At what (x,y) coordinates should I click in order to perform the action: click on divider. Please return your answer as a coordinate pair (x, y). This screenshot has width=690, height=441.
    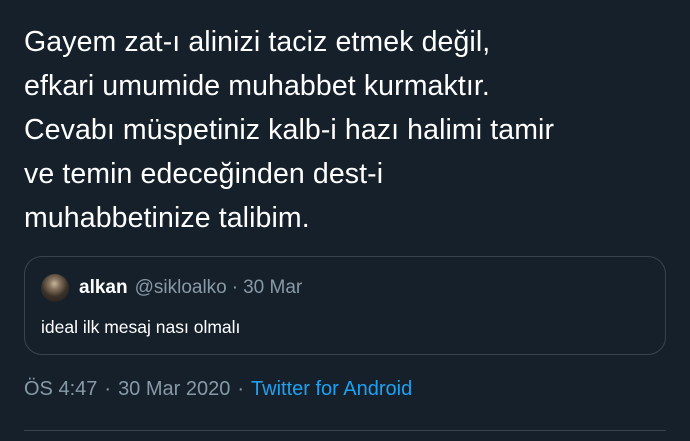
    Looking at the image, I should click on (345, 430).